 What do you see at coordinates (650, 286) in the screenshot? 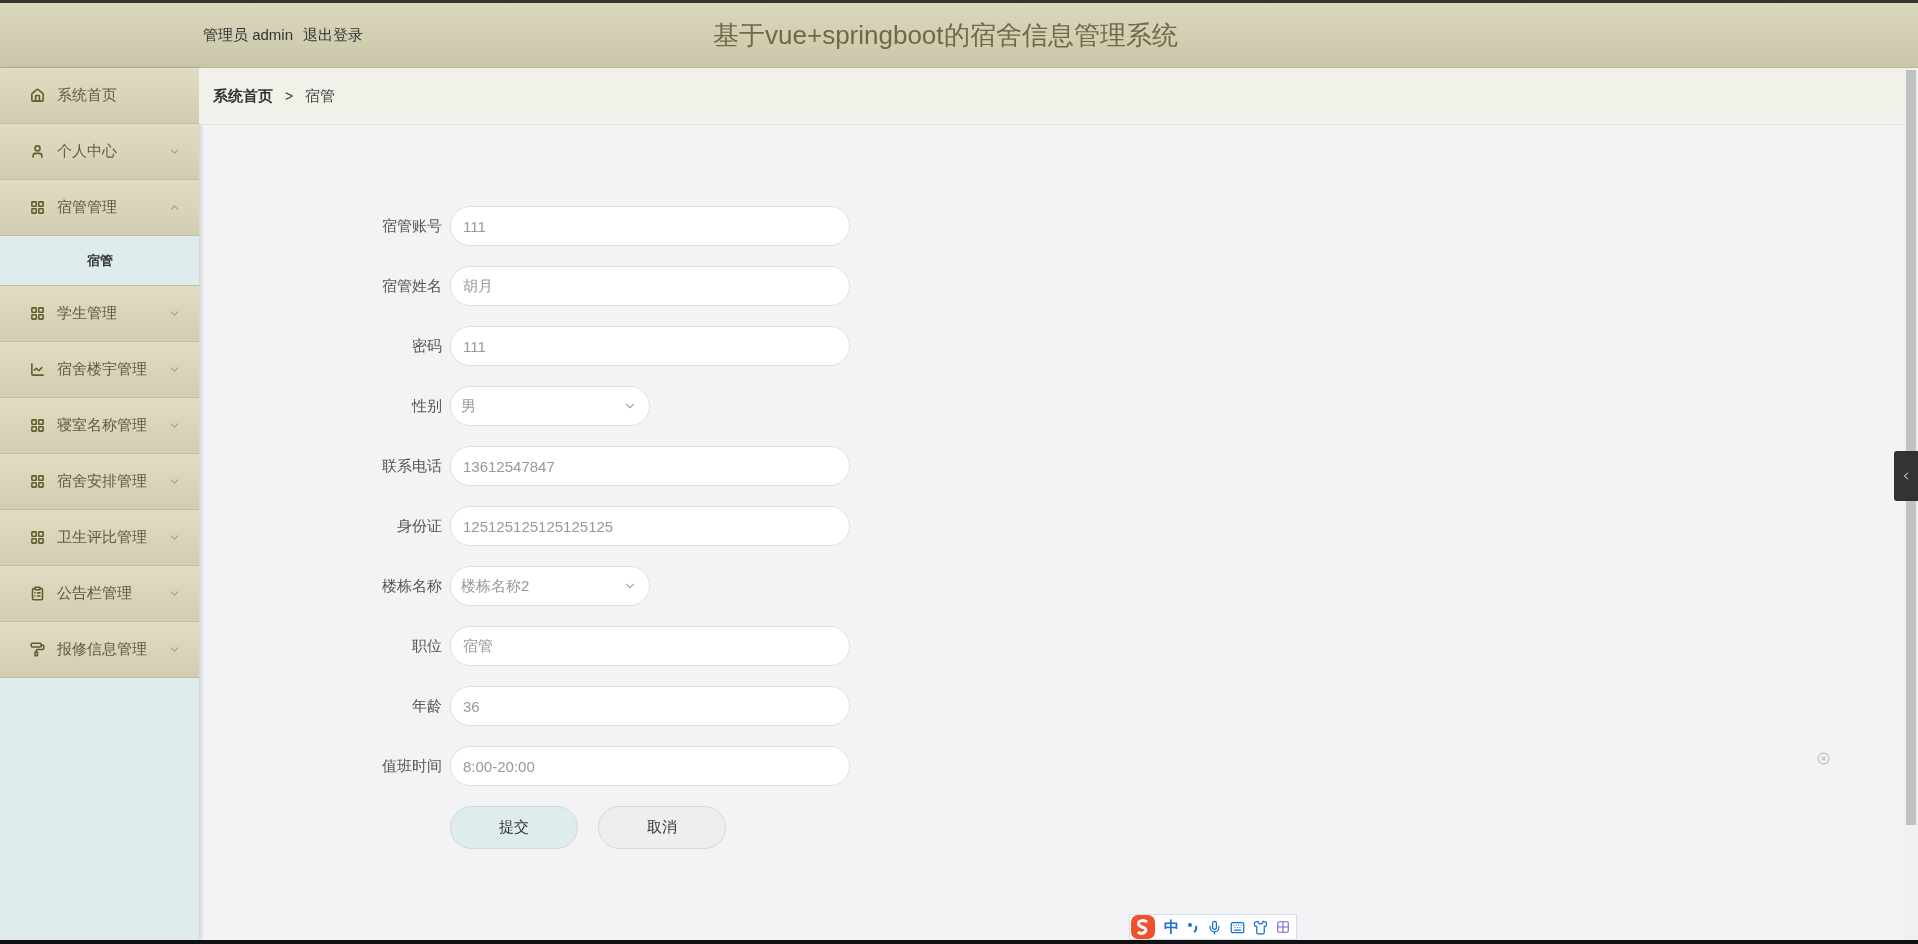
I see `input-field: 胡月` at bounding box center [650, 286].